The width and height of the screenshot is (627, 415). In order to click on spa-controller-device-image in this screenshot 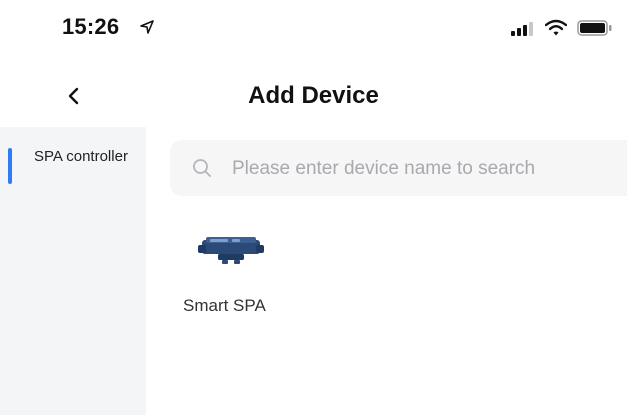, I will do `click(231, 250)`.